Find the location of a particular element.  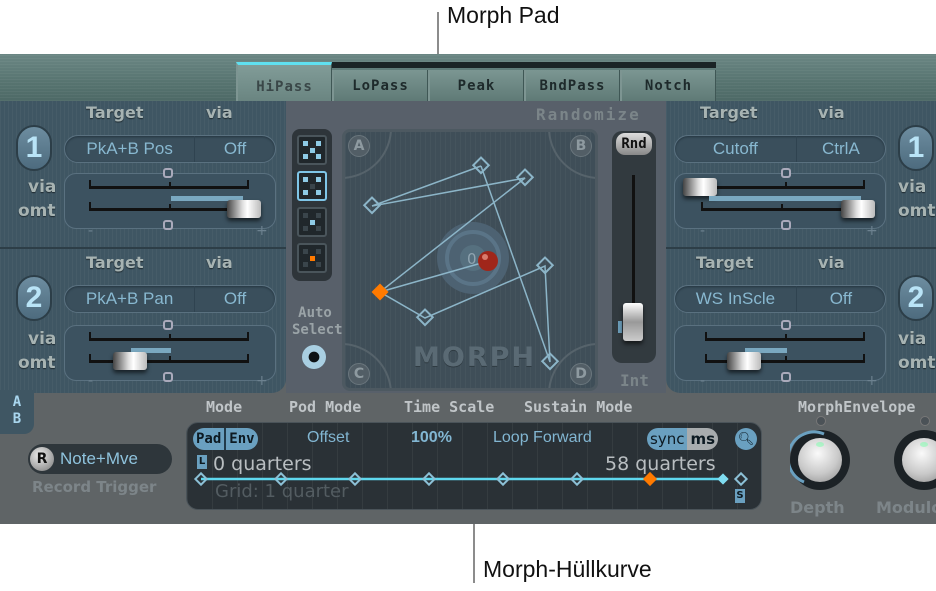

target-select: PkA+B Pos is located at coordinates (130, 149).